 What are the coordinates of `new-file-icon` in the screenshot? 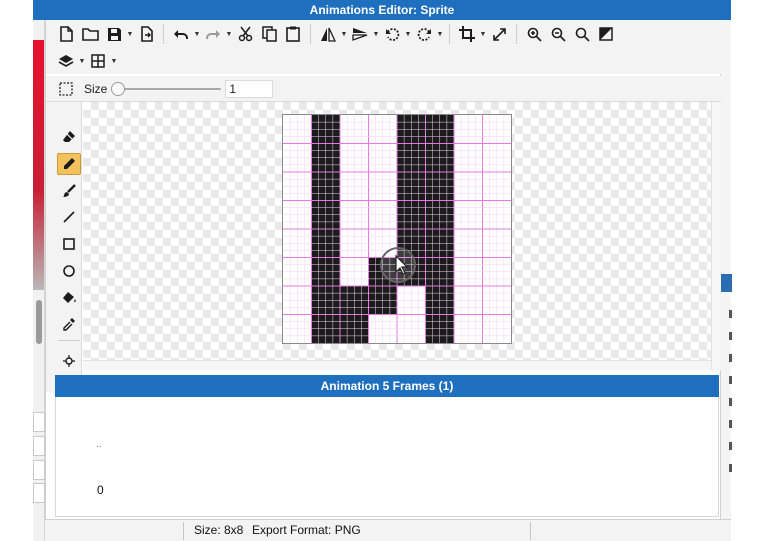 It's located at (66, 34).